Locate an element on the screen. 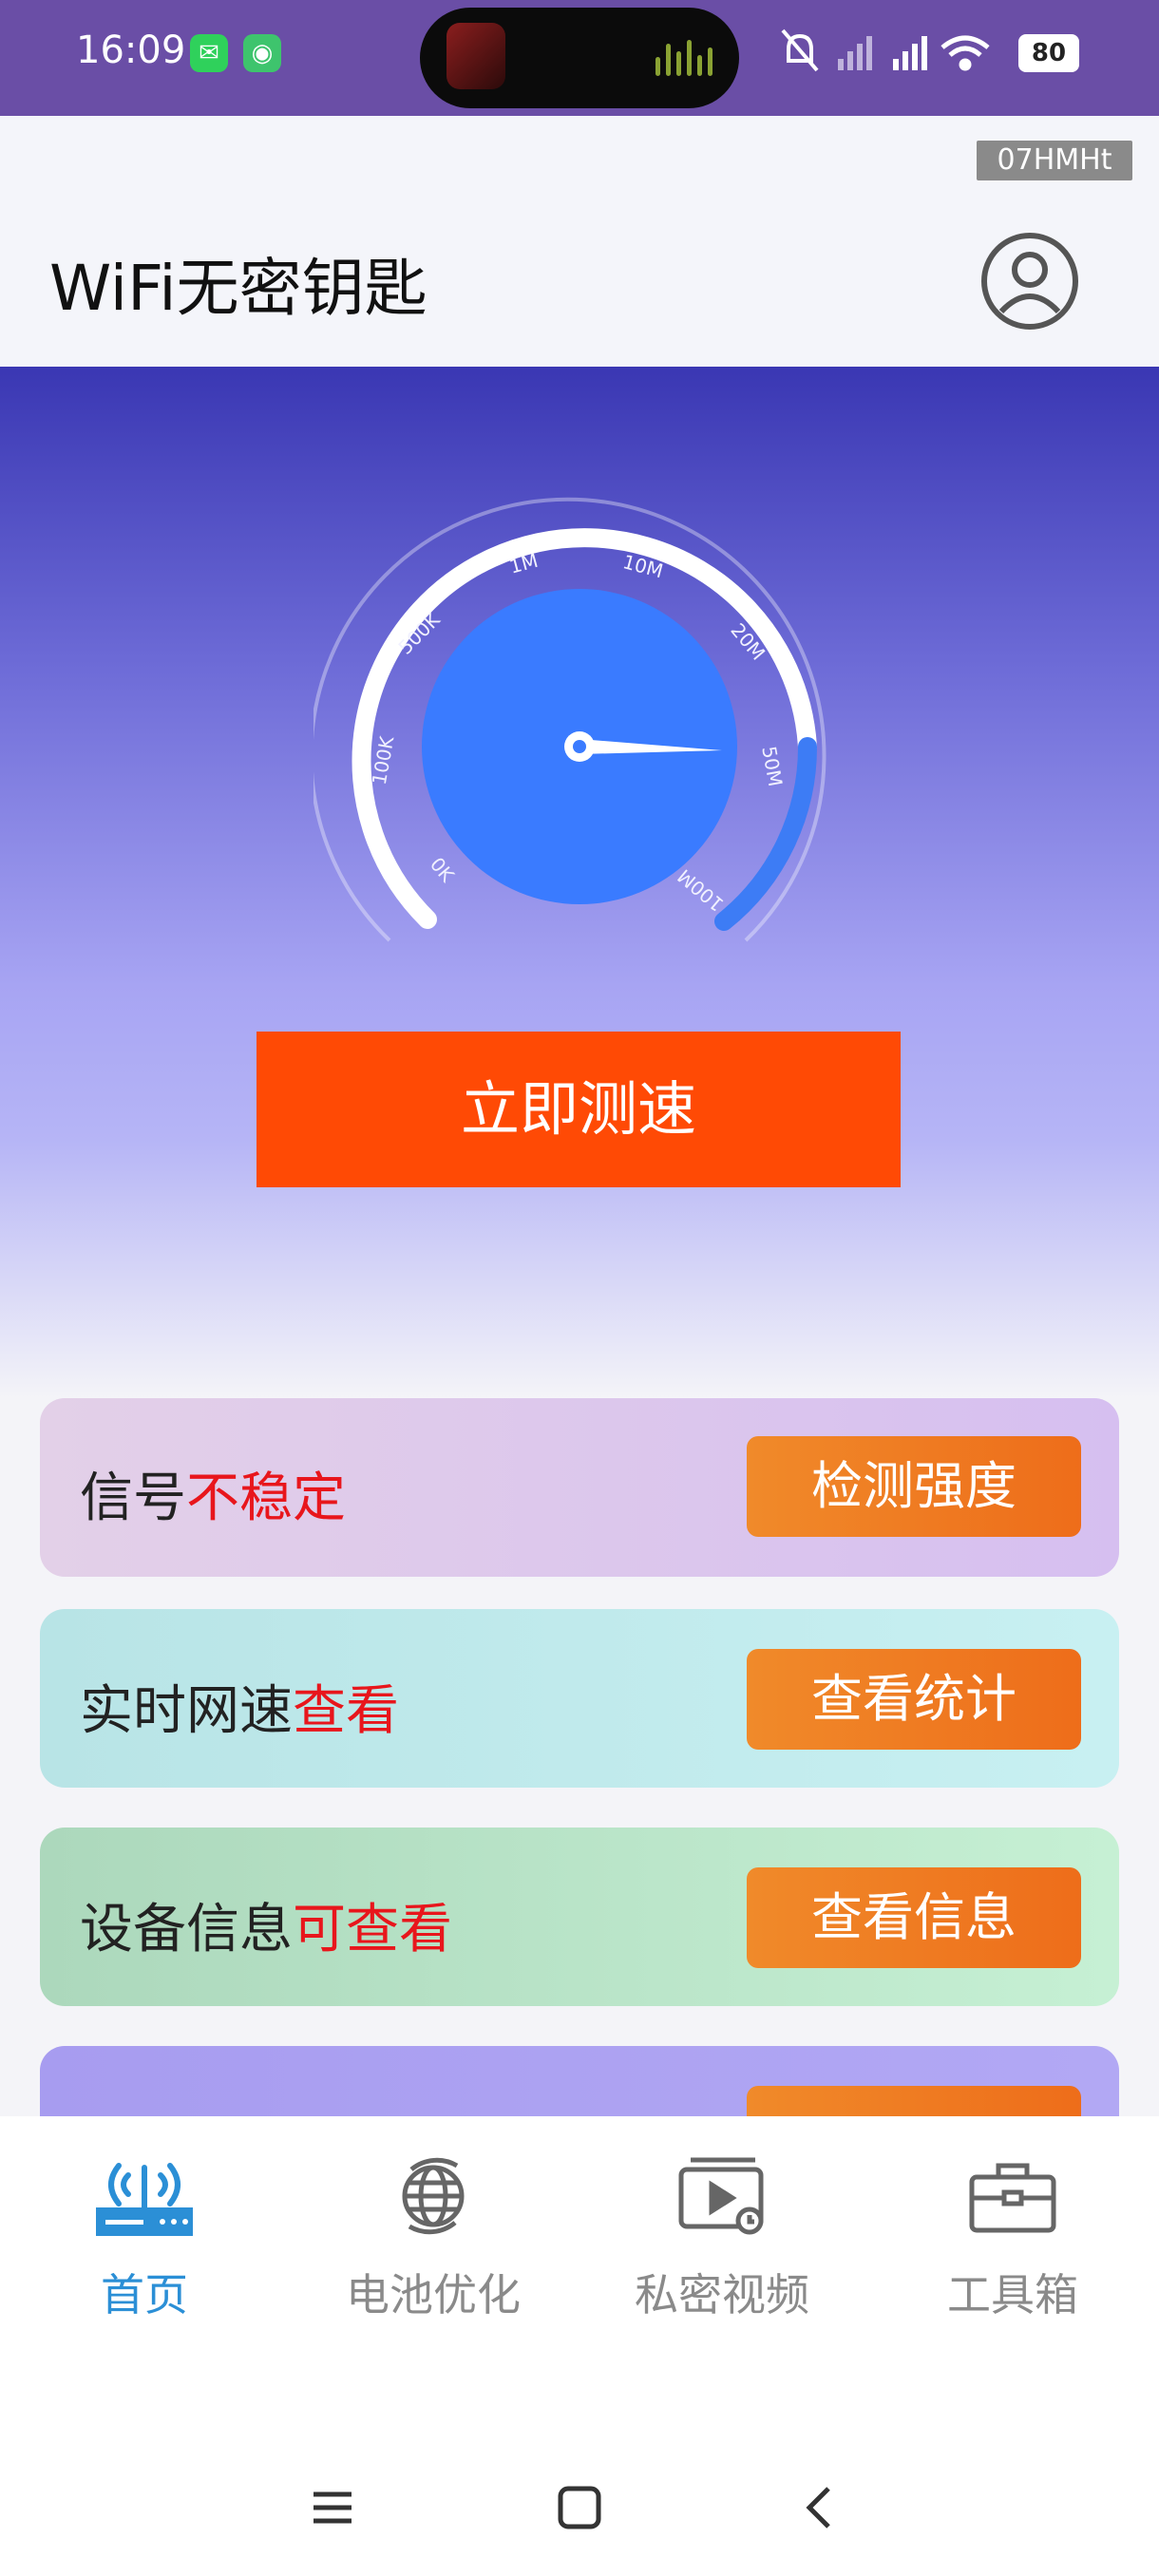 This screenshot has width=1159, height=2576. system-nav-buttons is located at coordinates (589, 2507).